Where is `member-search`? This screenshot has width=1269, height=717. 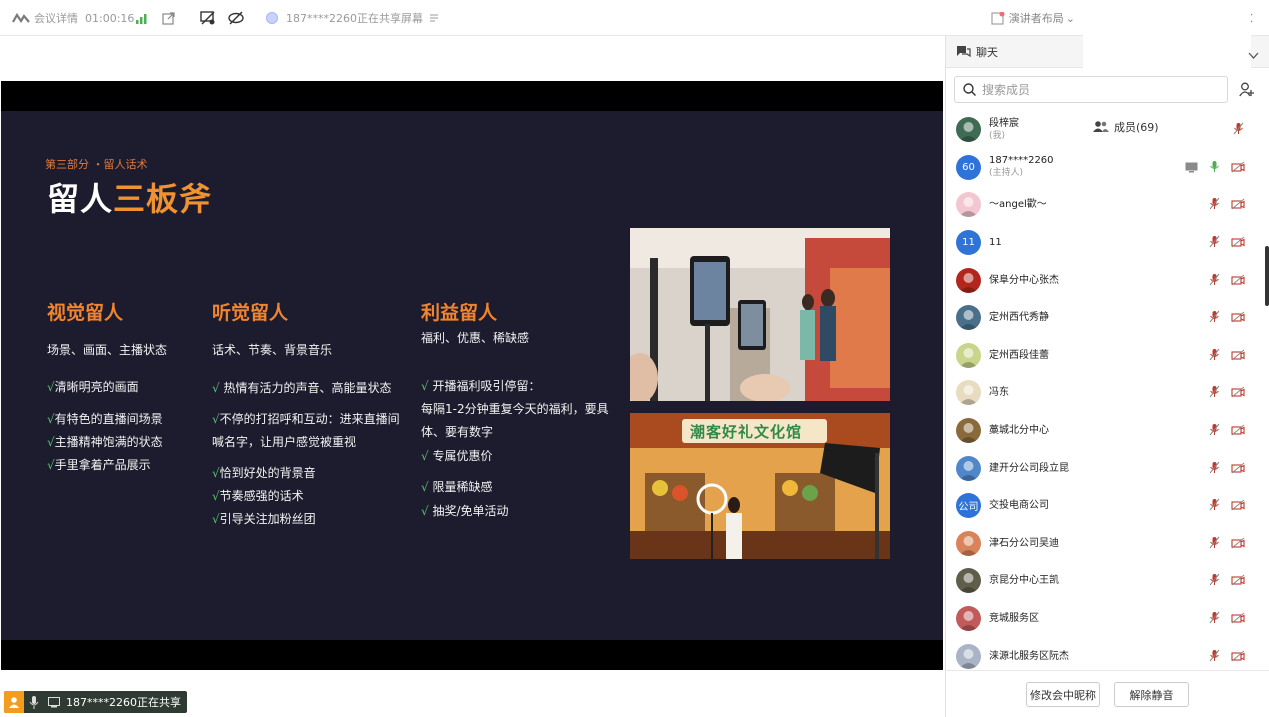
member-search is located at coordinates (1091, 89).